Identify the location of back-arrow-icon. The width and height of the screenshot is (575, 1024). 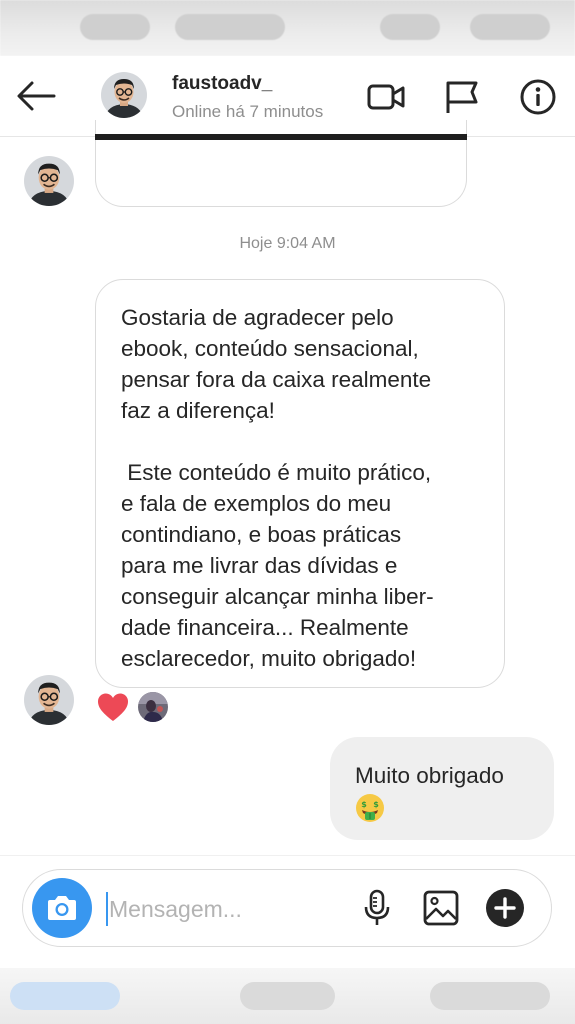
(36, 96).